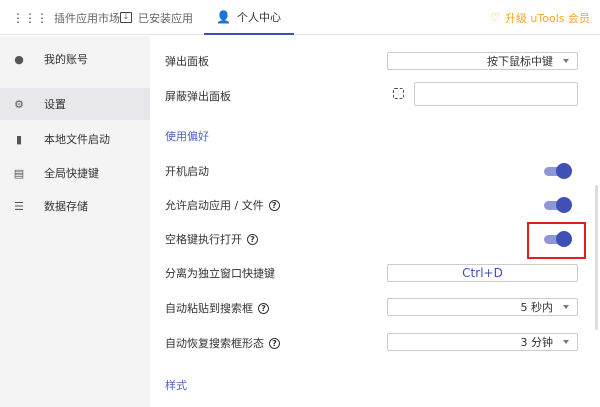 This screenshot has height=407, width=600. What do you see at coordinates (214, 343) in the screenshot?
I see `label: 自动恢复搜索框形态` at bounding box center [214, 343].